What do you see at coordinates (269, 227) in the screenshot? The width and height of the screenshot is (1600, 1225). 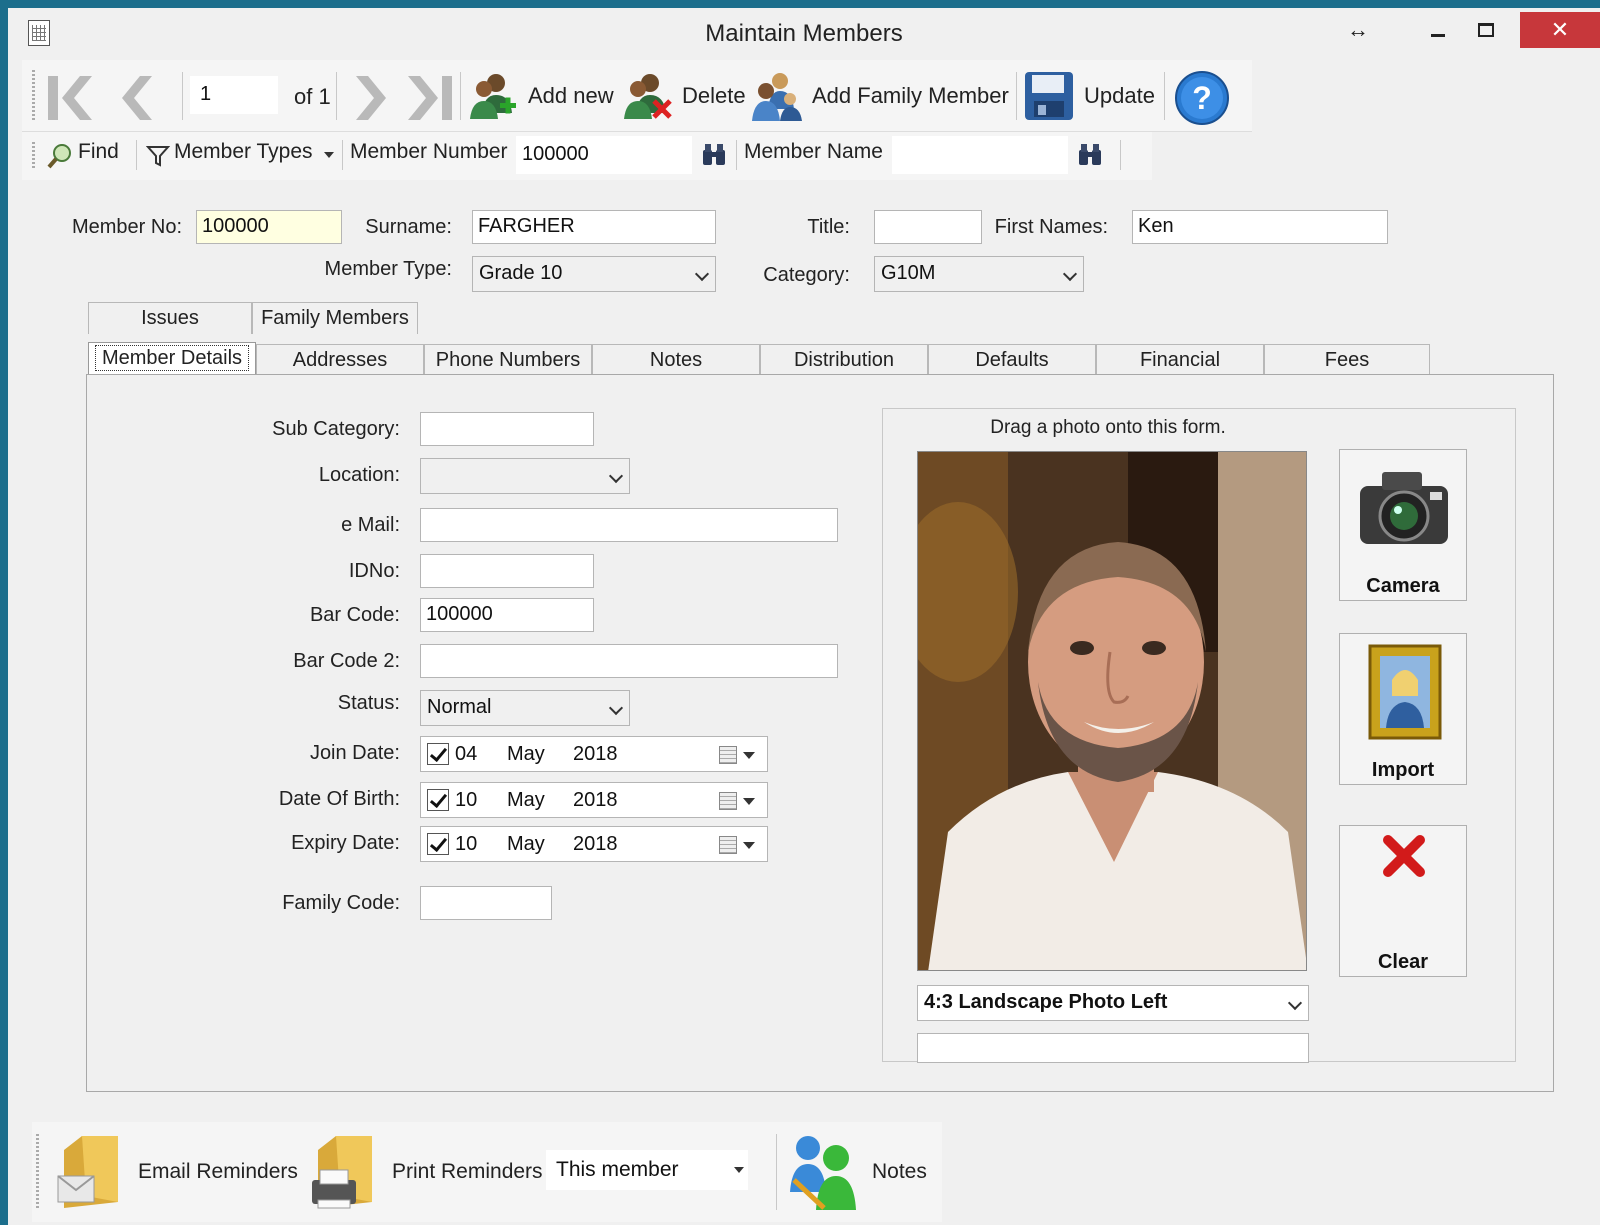 I see `member-no-field: 100000` at bounding box center [269, 227].